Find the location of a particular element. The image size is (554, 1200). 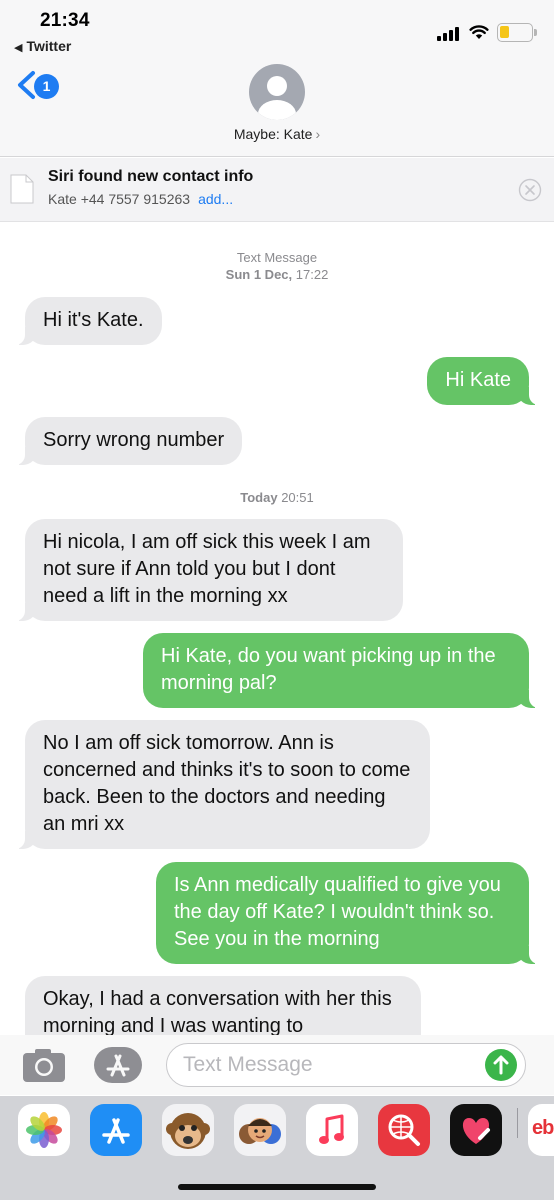

contact-name-label: Maybe: Kate is located at coordinates (273, 134).